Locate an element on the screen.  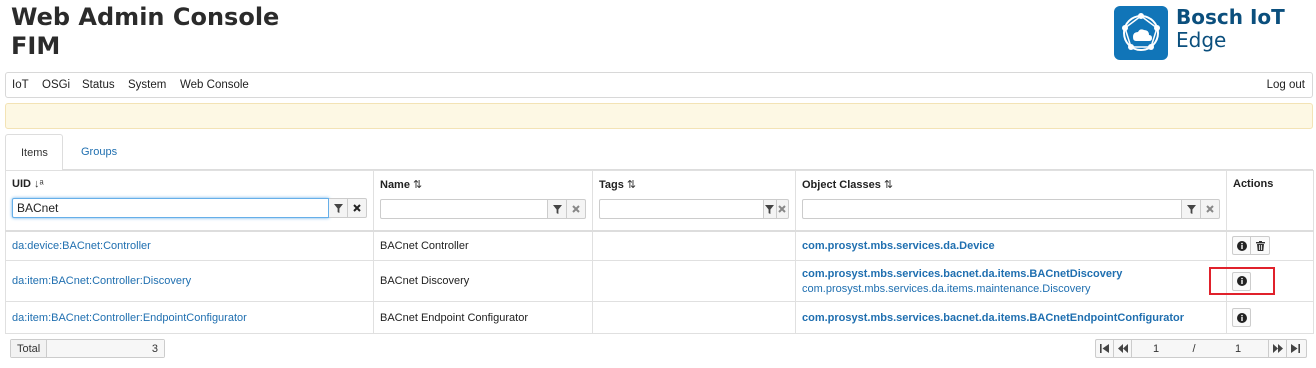
total-count: Total 3 is located at coordinates (87, 348).